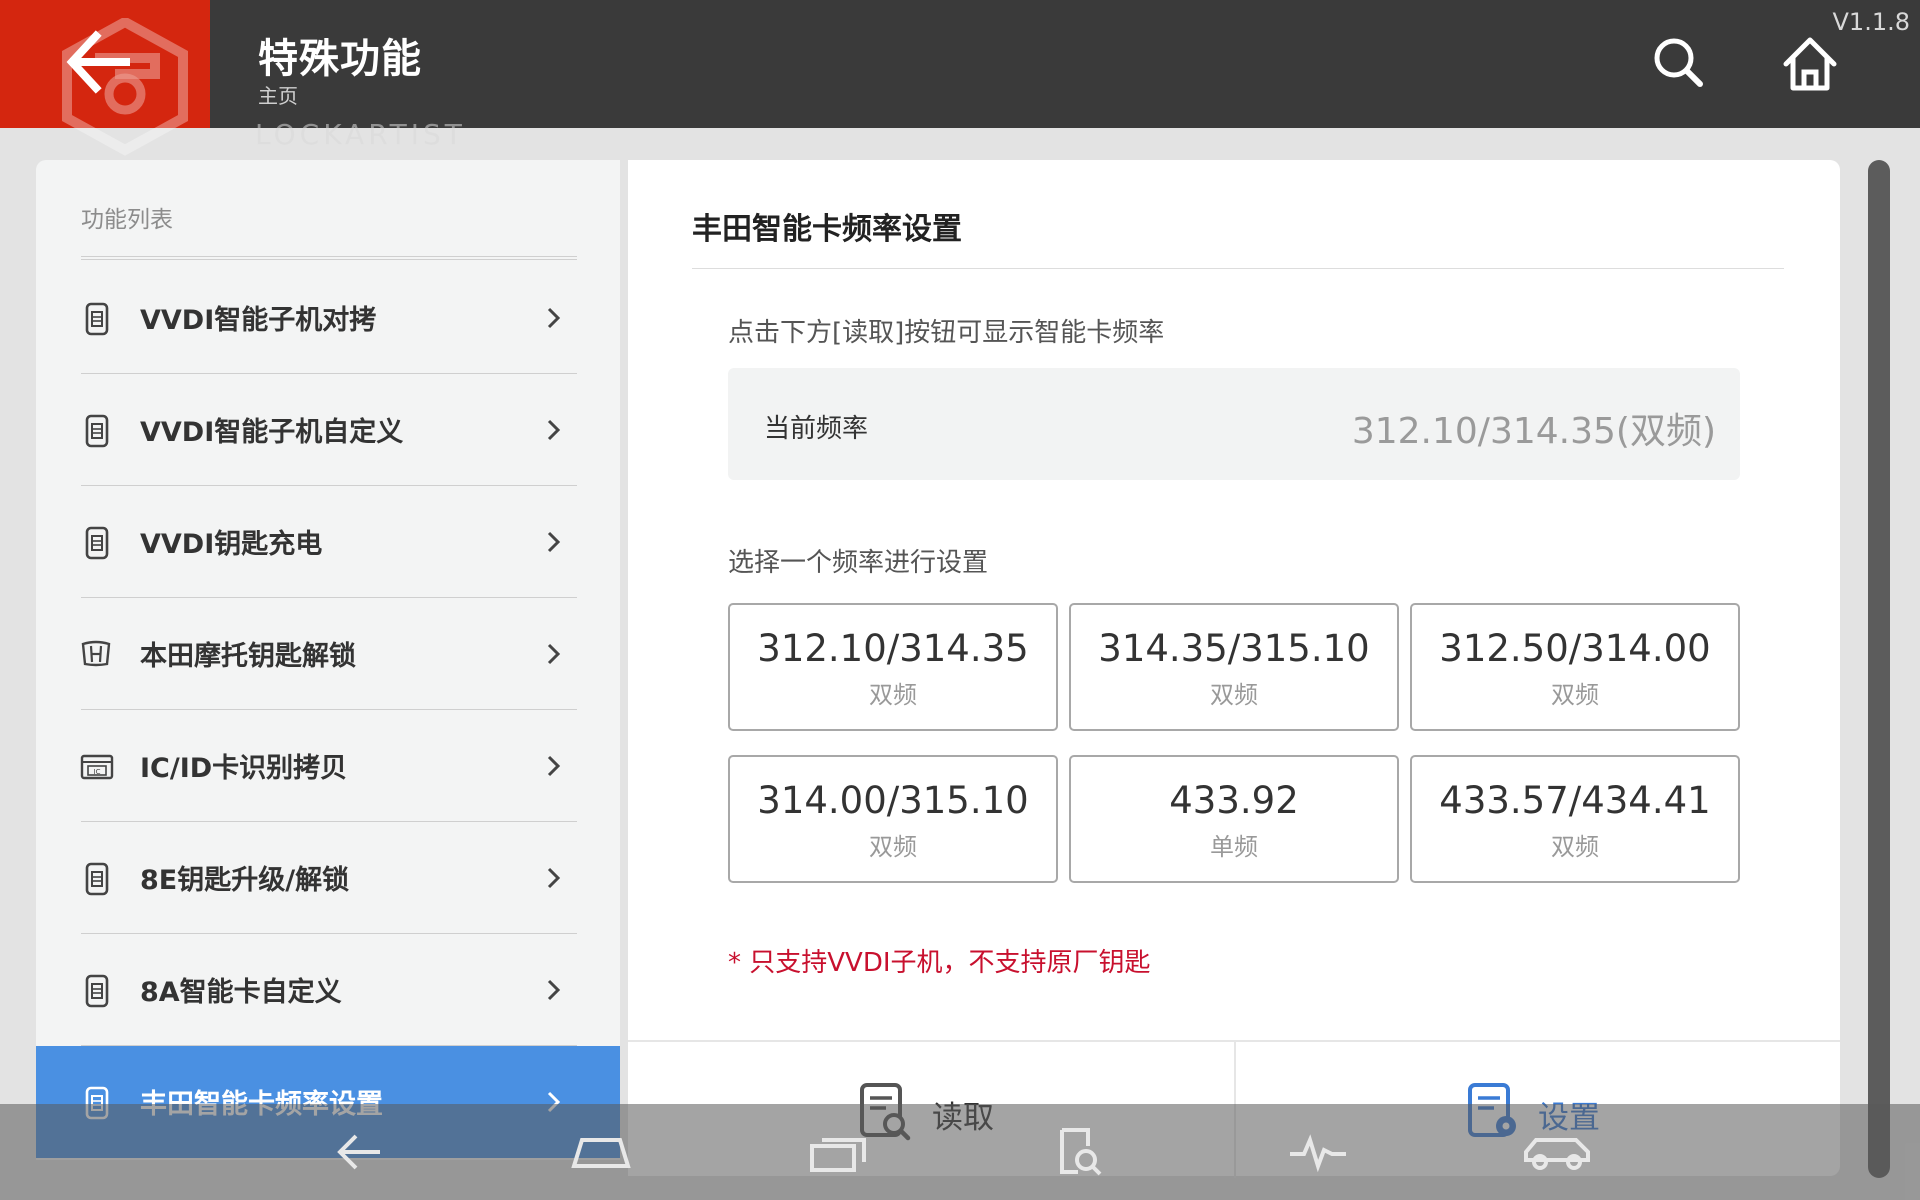  Describe the element at coordinates (939, 963) in the screenshot. I see `support-note: * 只支持VVDI子机，不支持原厂钥匙` at that location.